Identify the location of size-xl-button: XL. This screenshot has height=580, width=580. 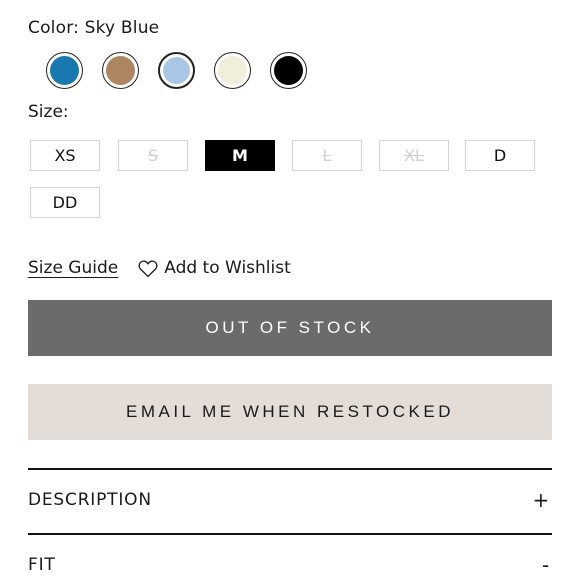
(414, 155).